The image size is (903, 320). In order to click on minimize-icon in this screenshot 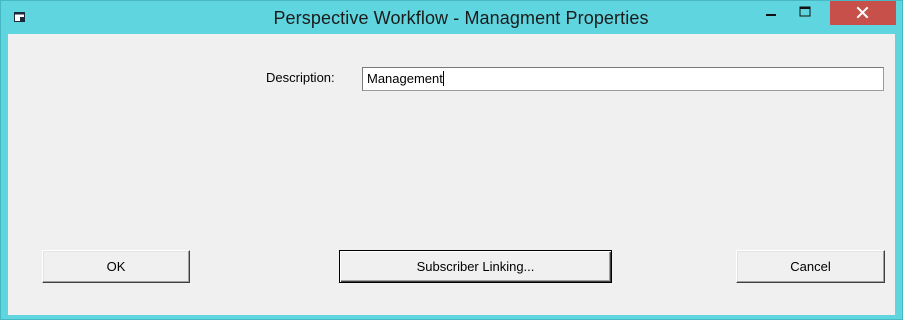, I will do `click(771, 12)`.